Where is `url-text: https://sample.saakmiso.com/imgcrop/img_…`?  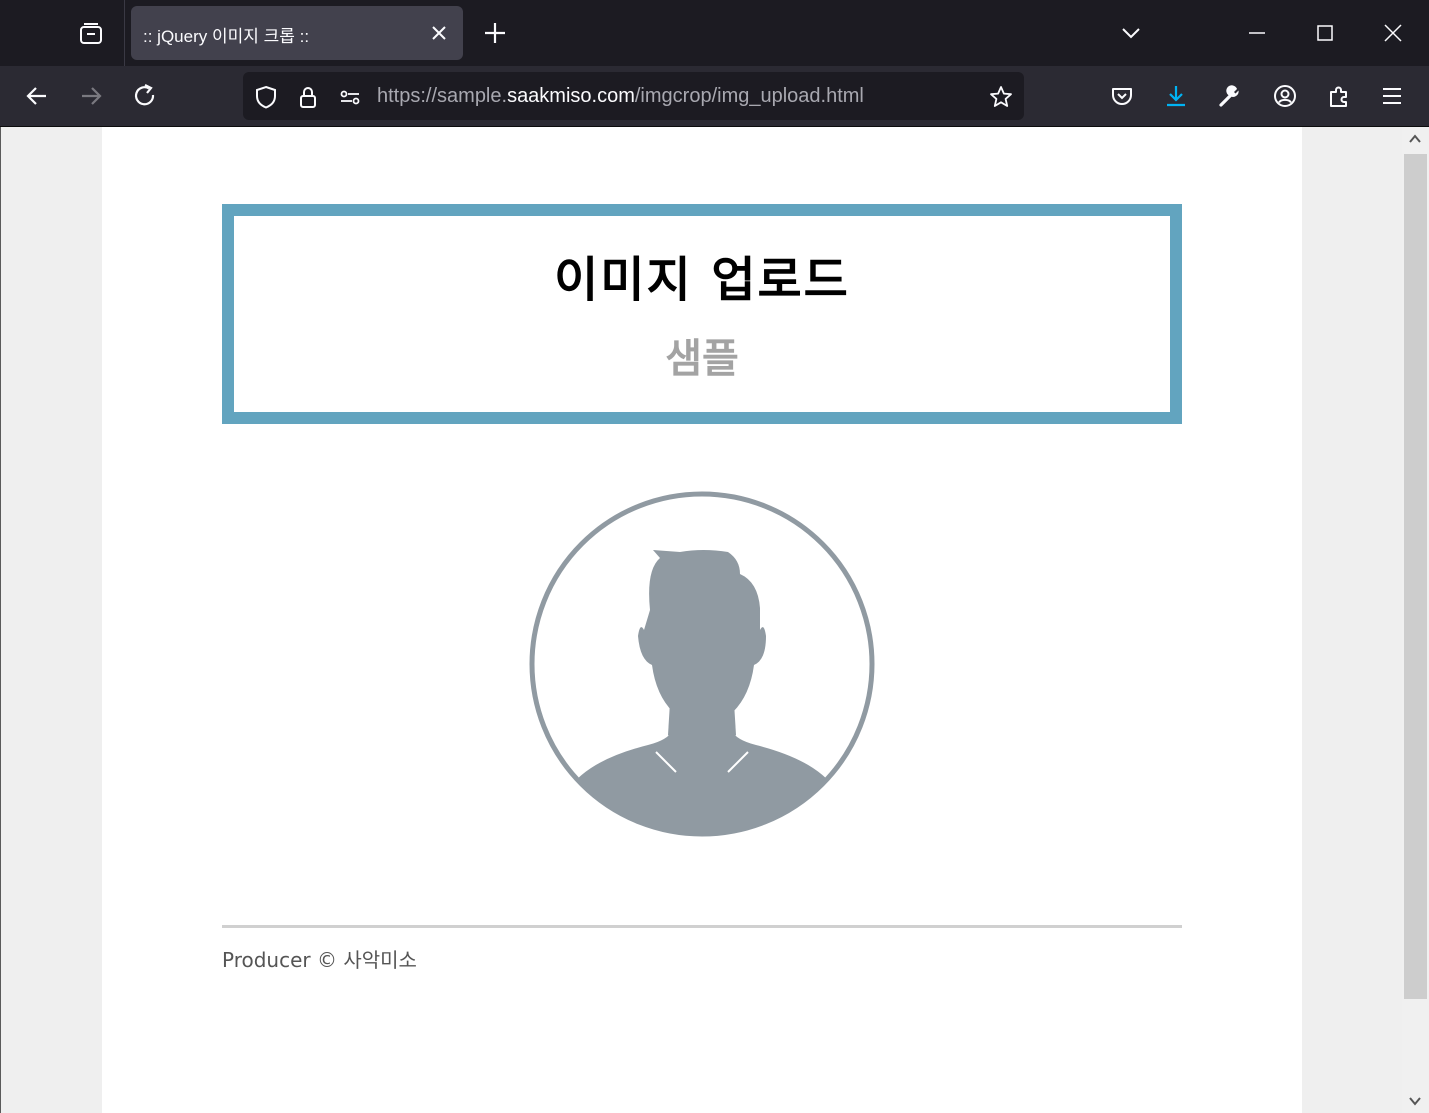 url-text: https://sample.saakmiso.com/imgcrop/img_… is located at coordinates (620, 96).